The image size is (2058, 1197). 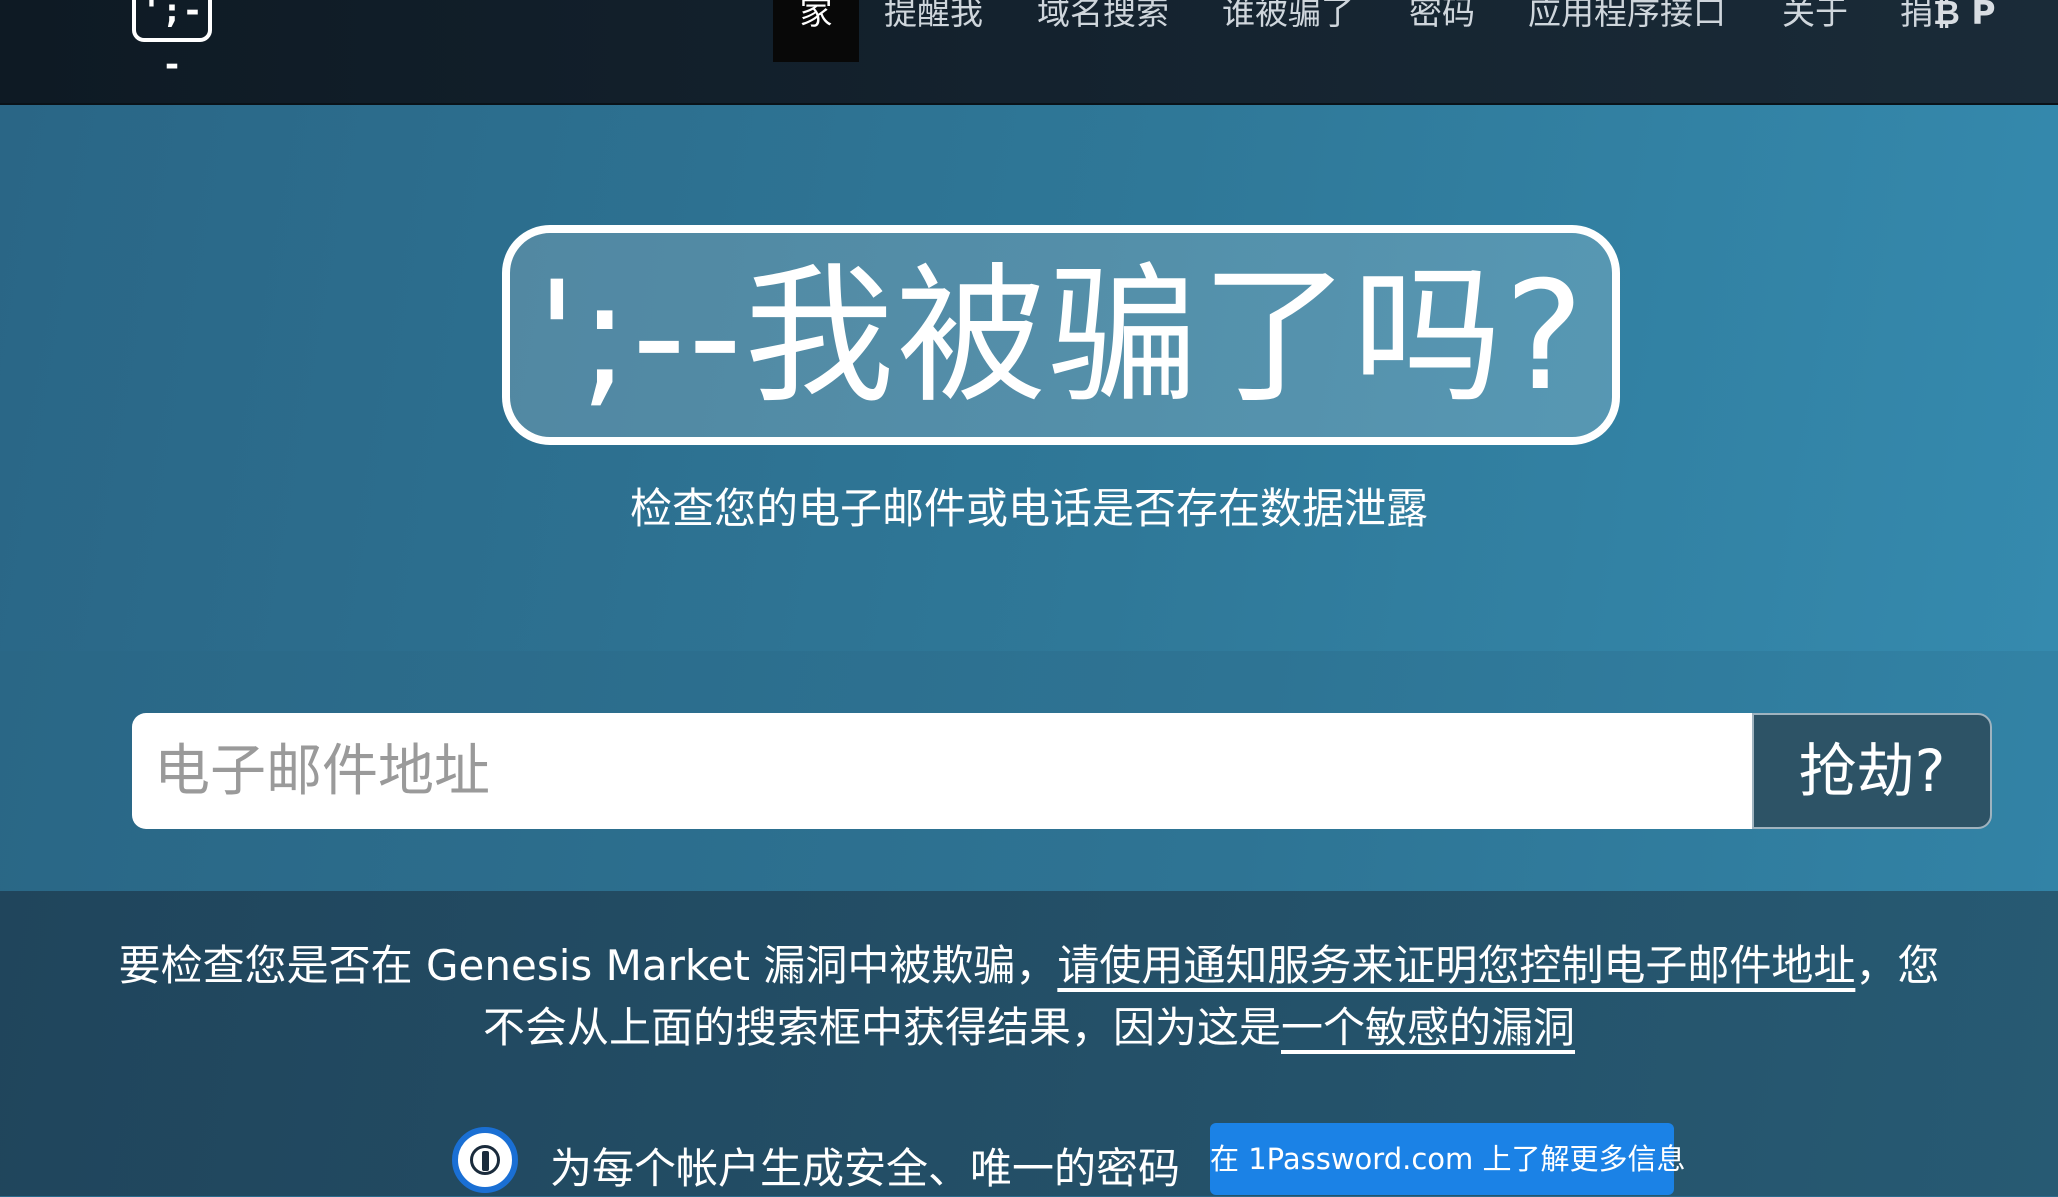 I want to click on 1password-learn-more-button: 在 1Password.com 上了解更多信息, so click(x=1448, y=1159).